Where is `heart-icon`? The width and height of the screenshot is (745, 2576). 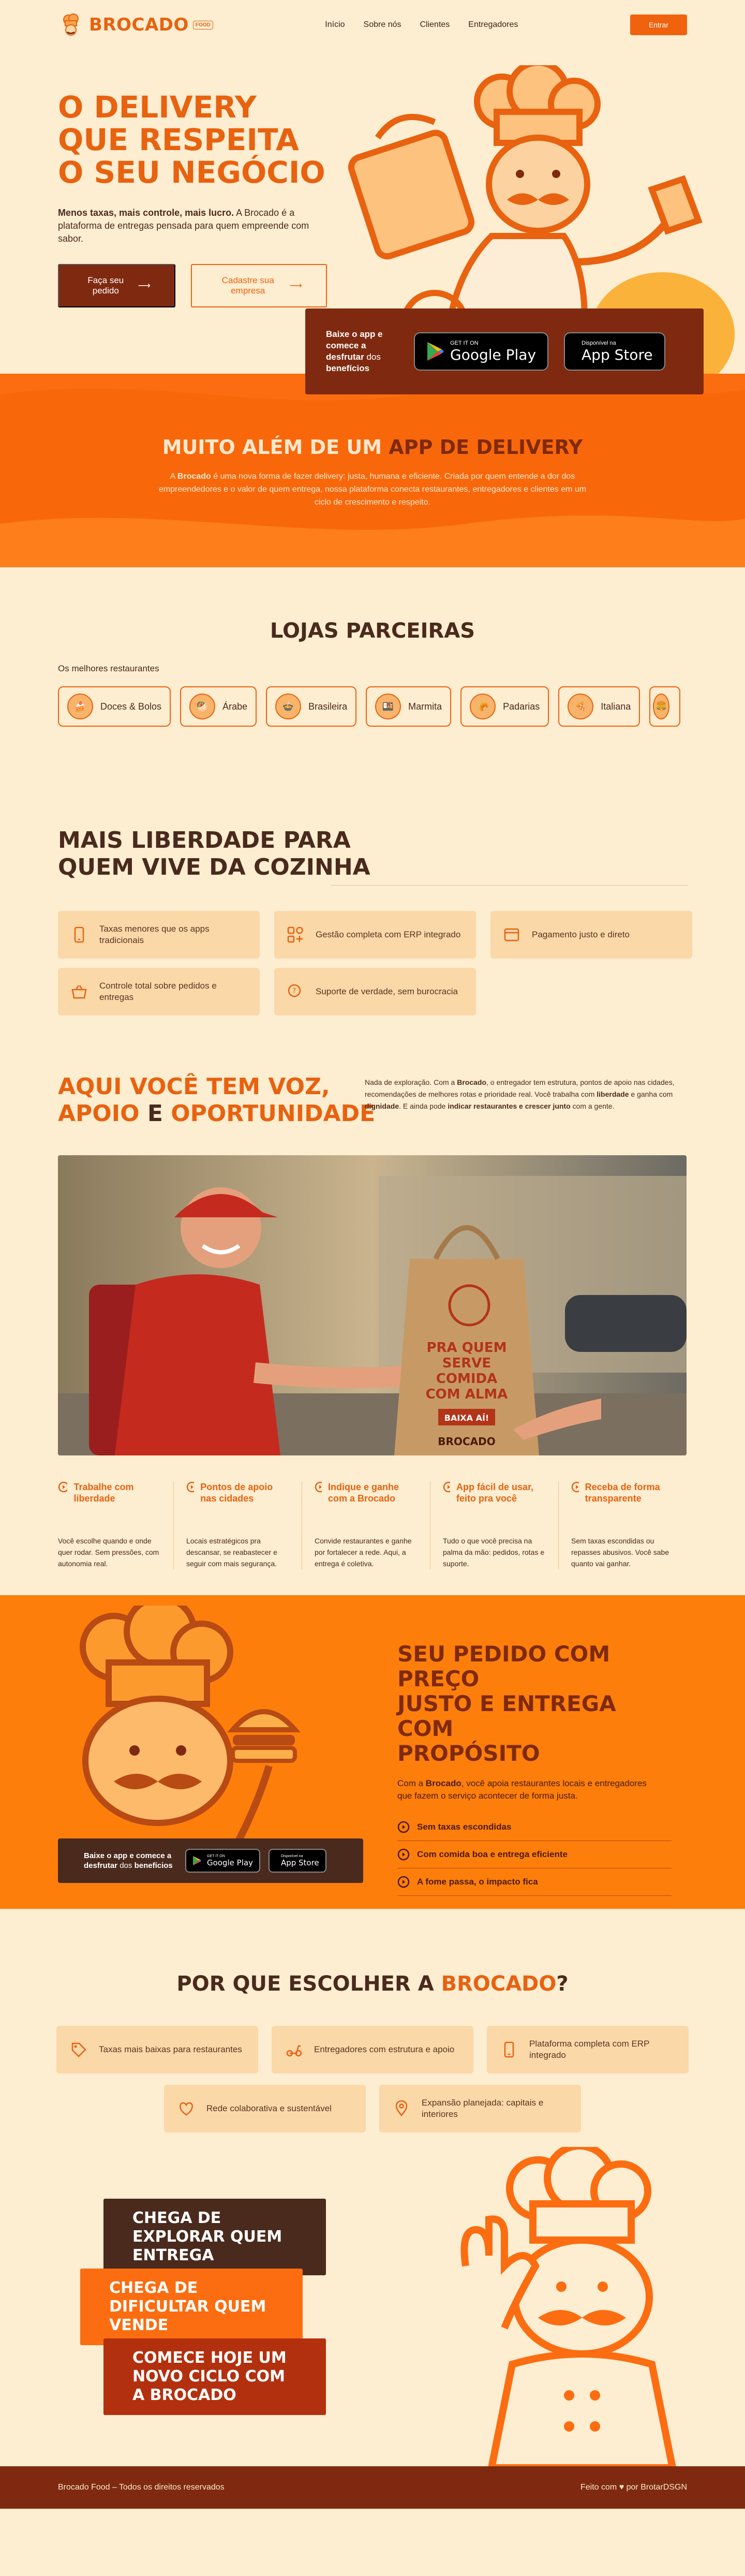 heart-icon is located at coordinates (187, 2109).